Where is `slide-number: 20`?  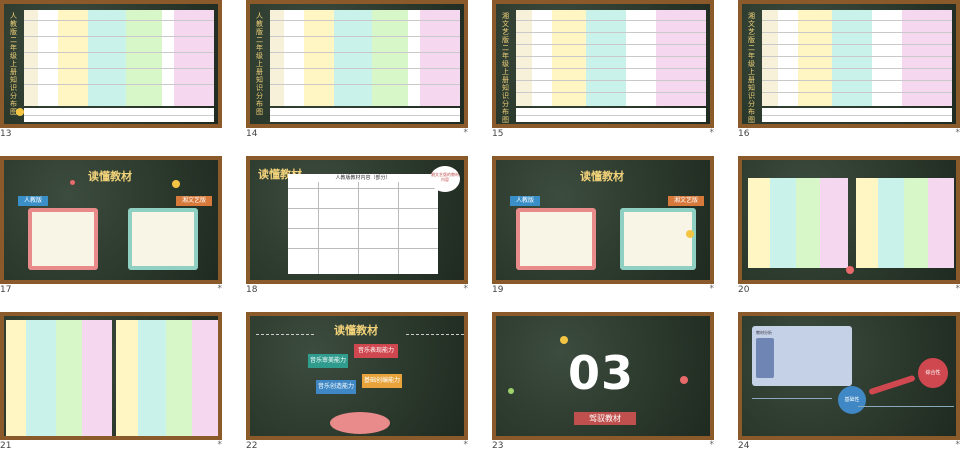 slide-number: 20 is located at coordinates (743, 290).